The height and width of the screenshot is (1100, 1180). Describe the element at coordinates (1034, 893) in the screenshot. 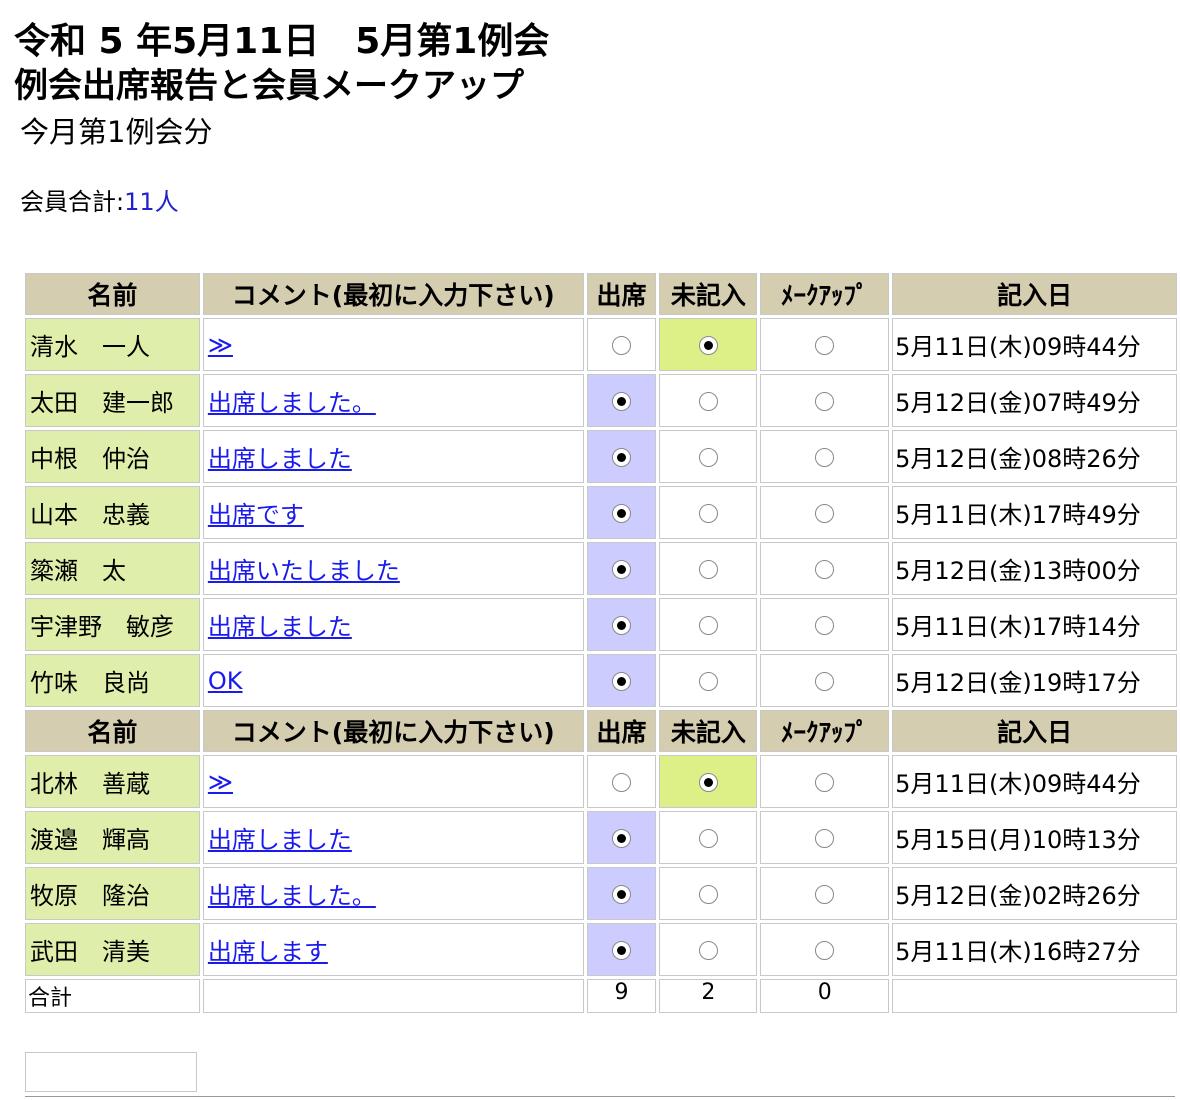

I see `entry-date: 5月12日(金)02時26分` at that location.